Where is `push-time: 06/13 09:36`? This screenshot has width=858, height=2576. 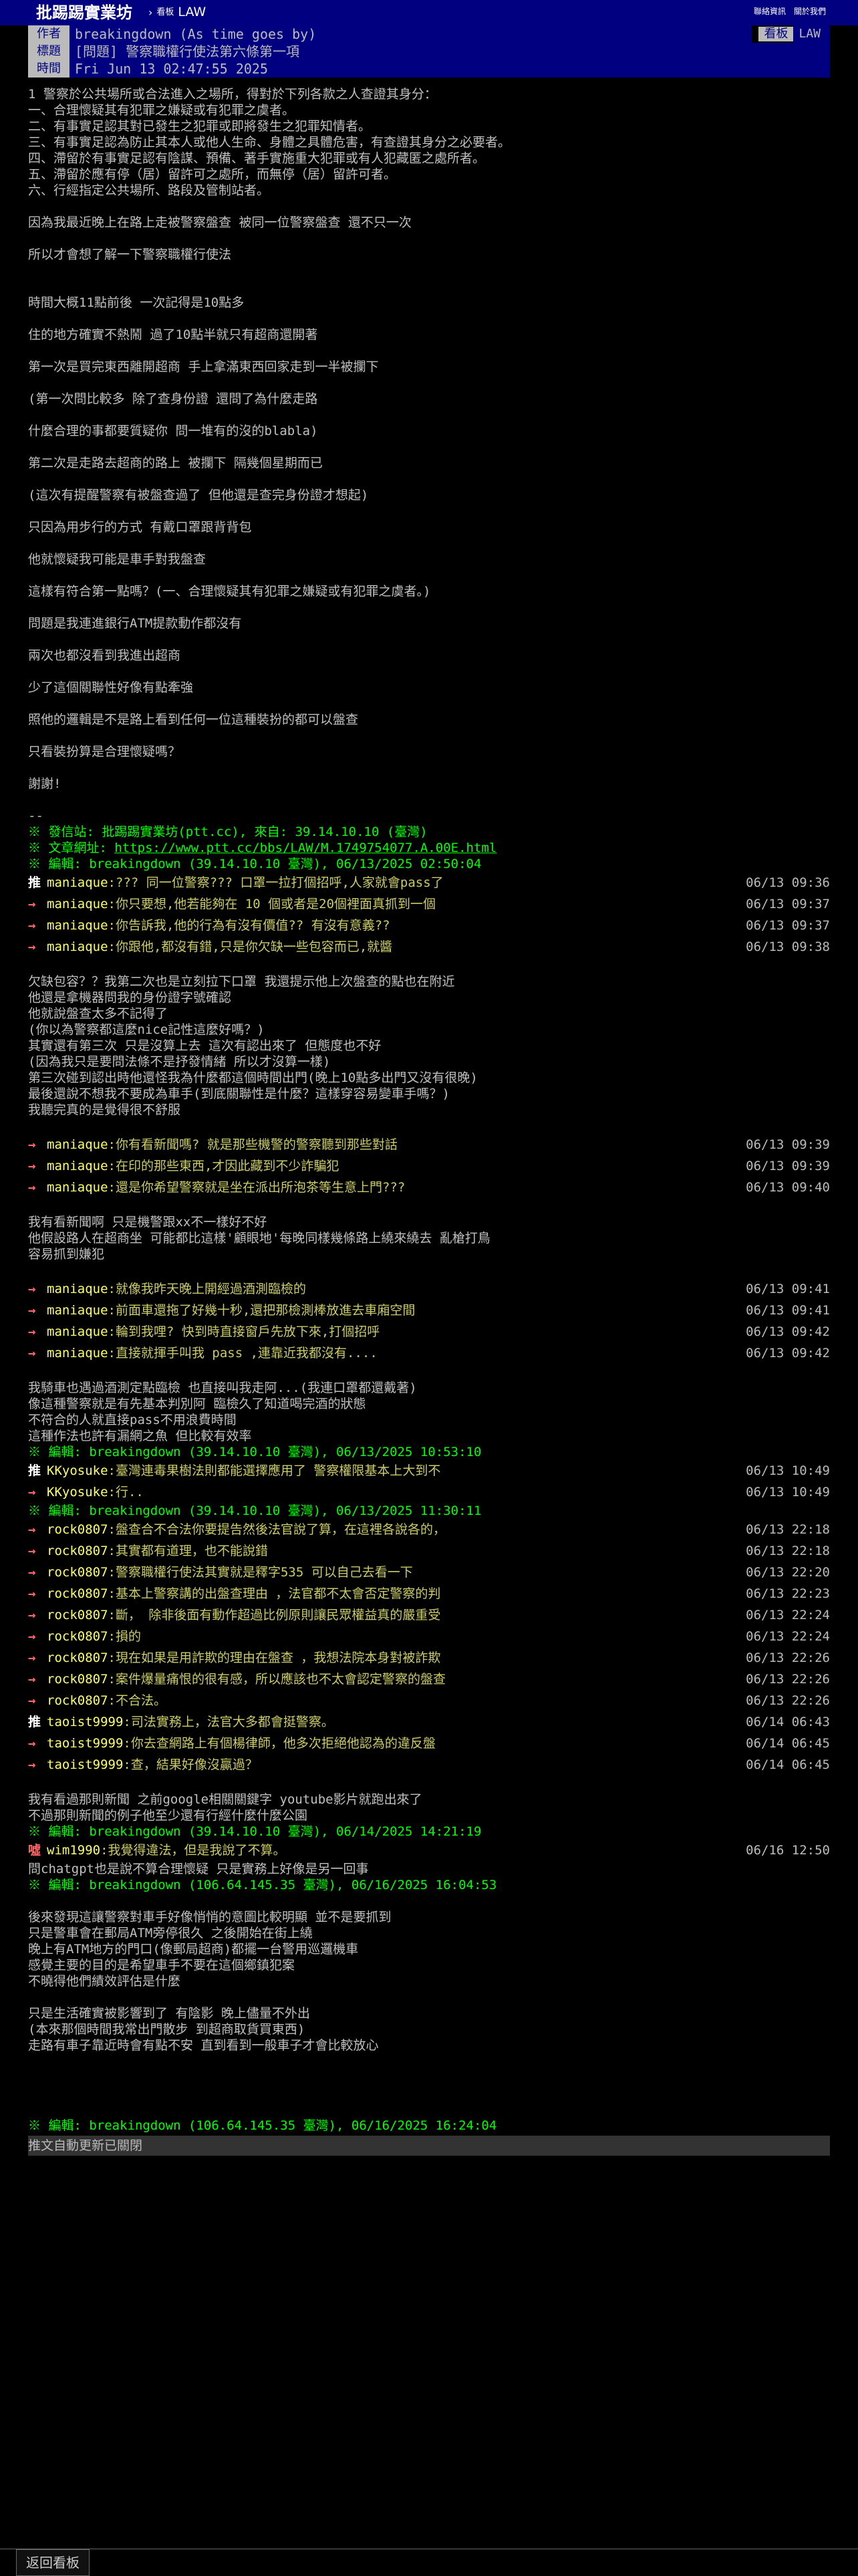 push-time: 06/13 09:36 is located at coordinates (788, 883).